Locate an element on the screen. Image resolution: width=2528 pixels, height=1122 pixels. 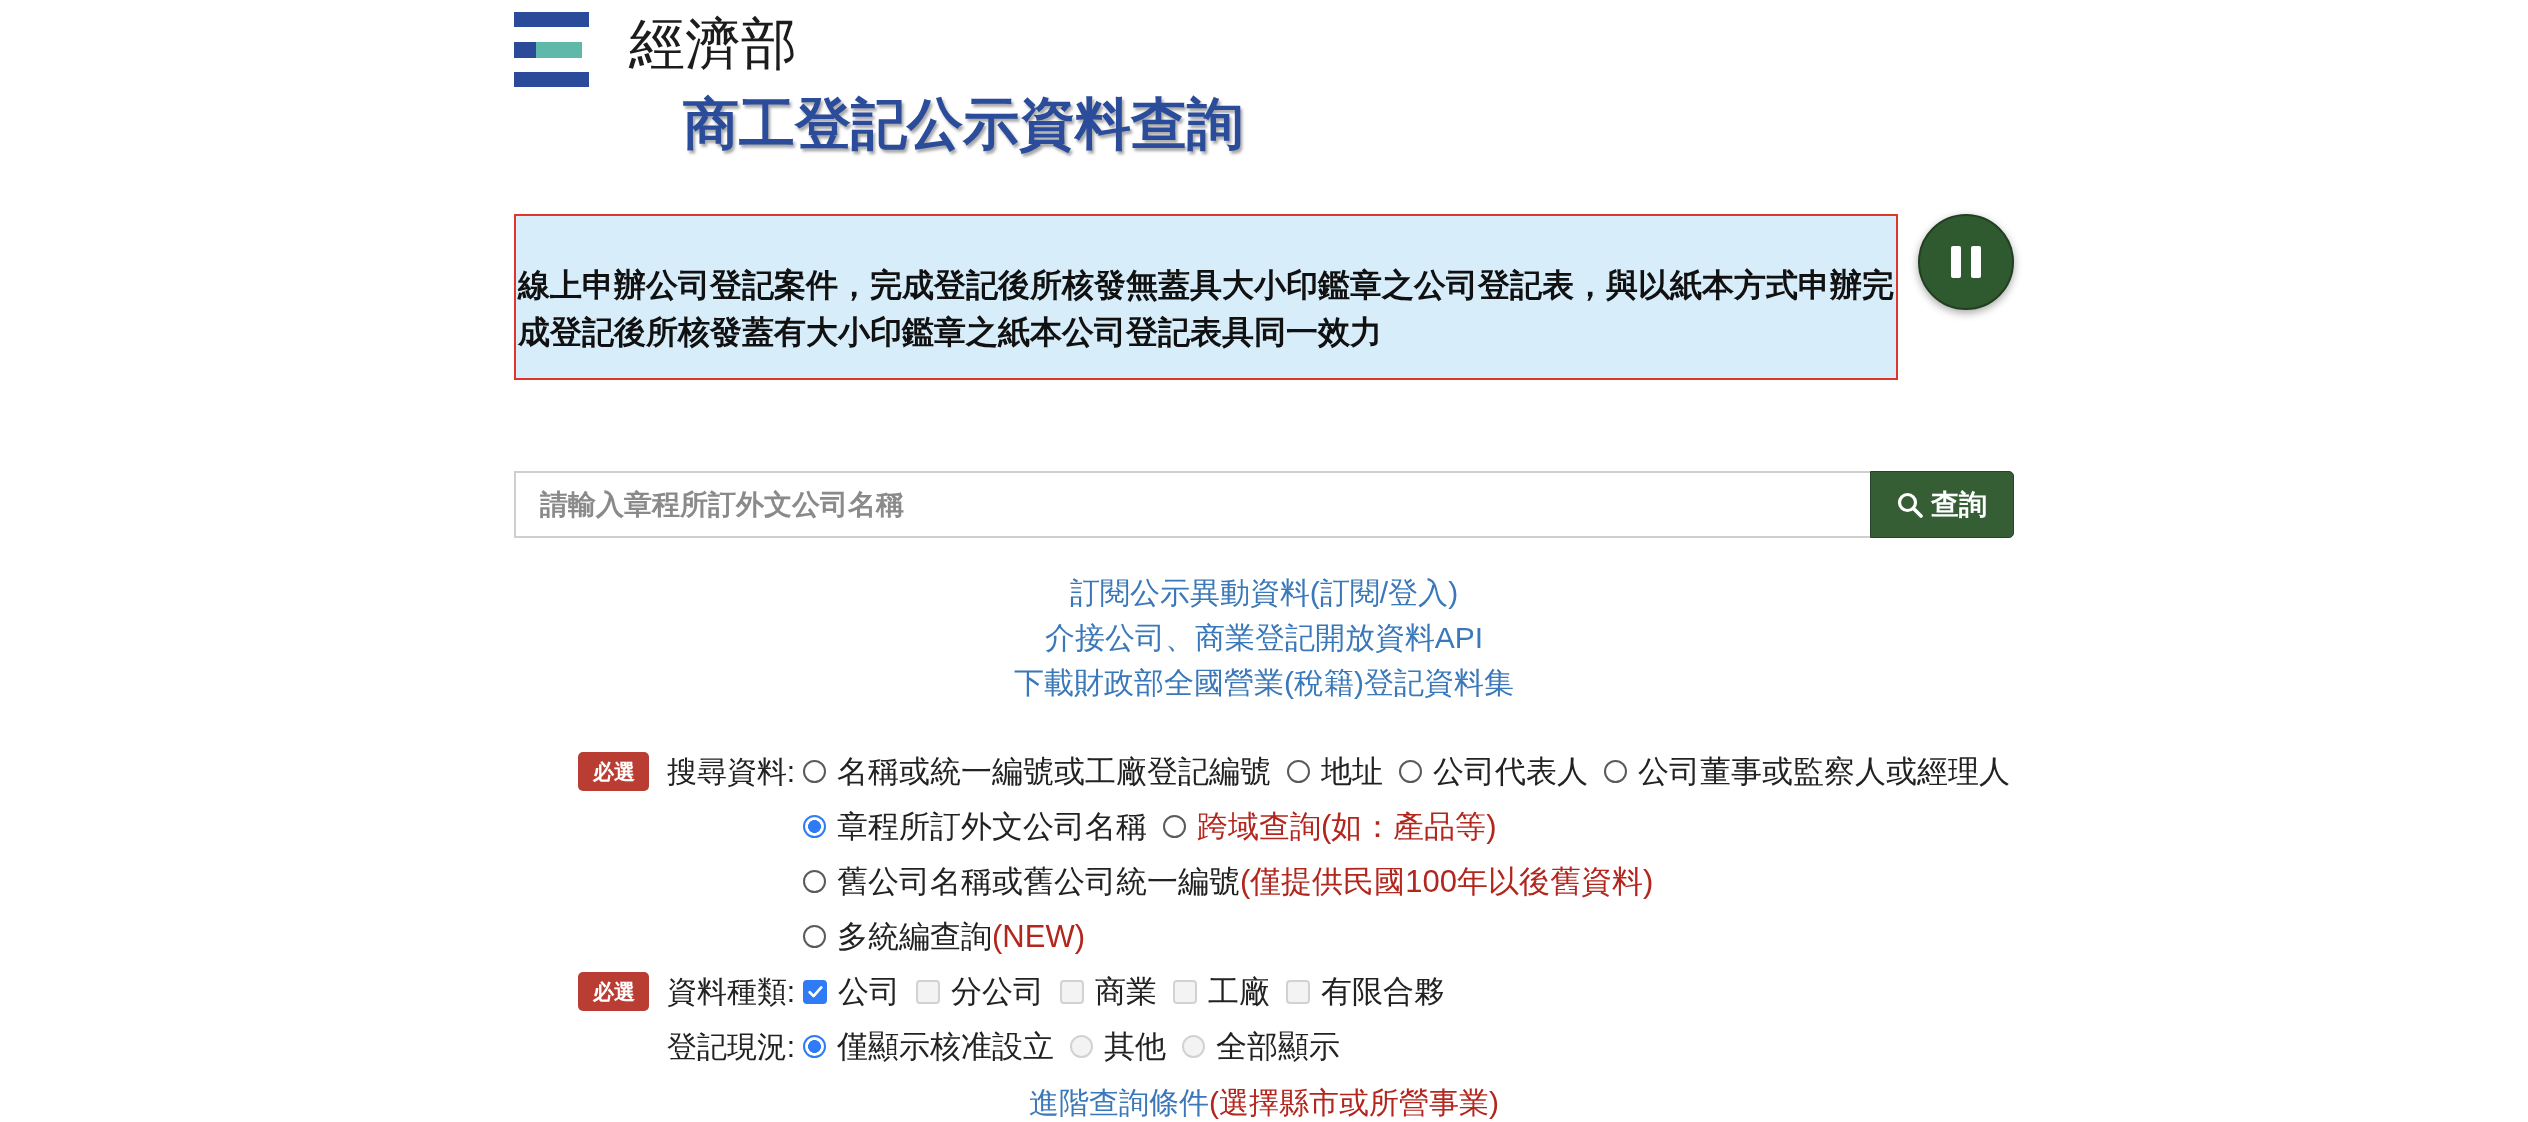
option-label: 多統編查詢(NEW) is located at coordinates (961, 936).